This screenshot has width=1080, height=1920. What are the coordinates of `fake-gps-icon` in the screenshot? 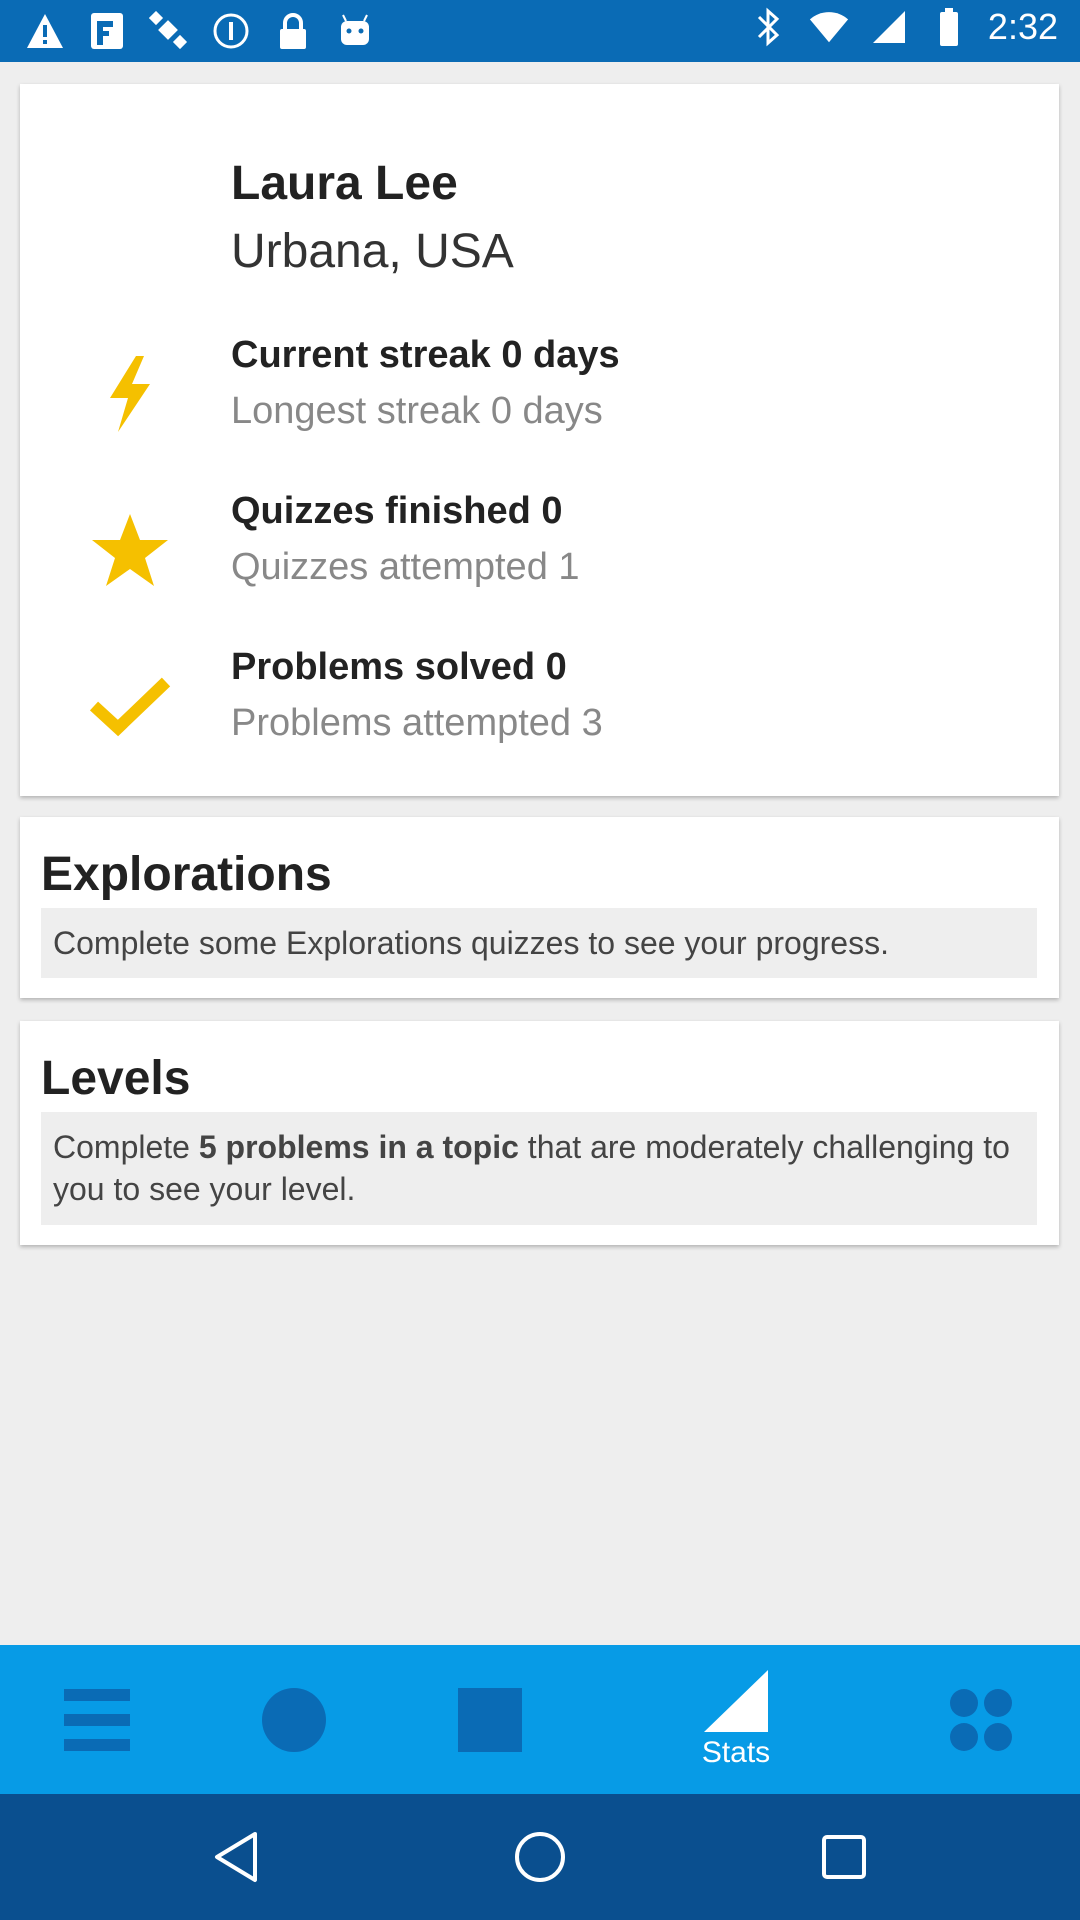 It's located at (107, 31).